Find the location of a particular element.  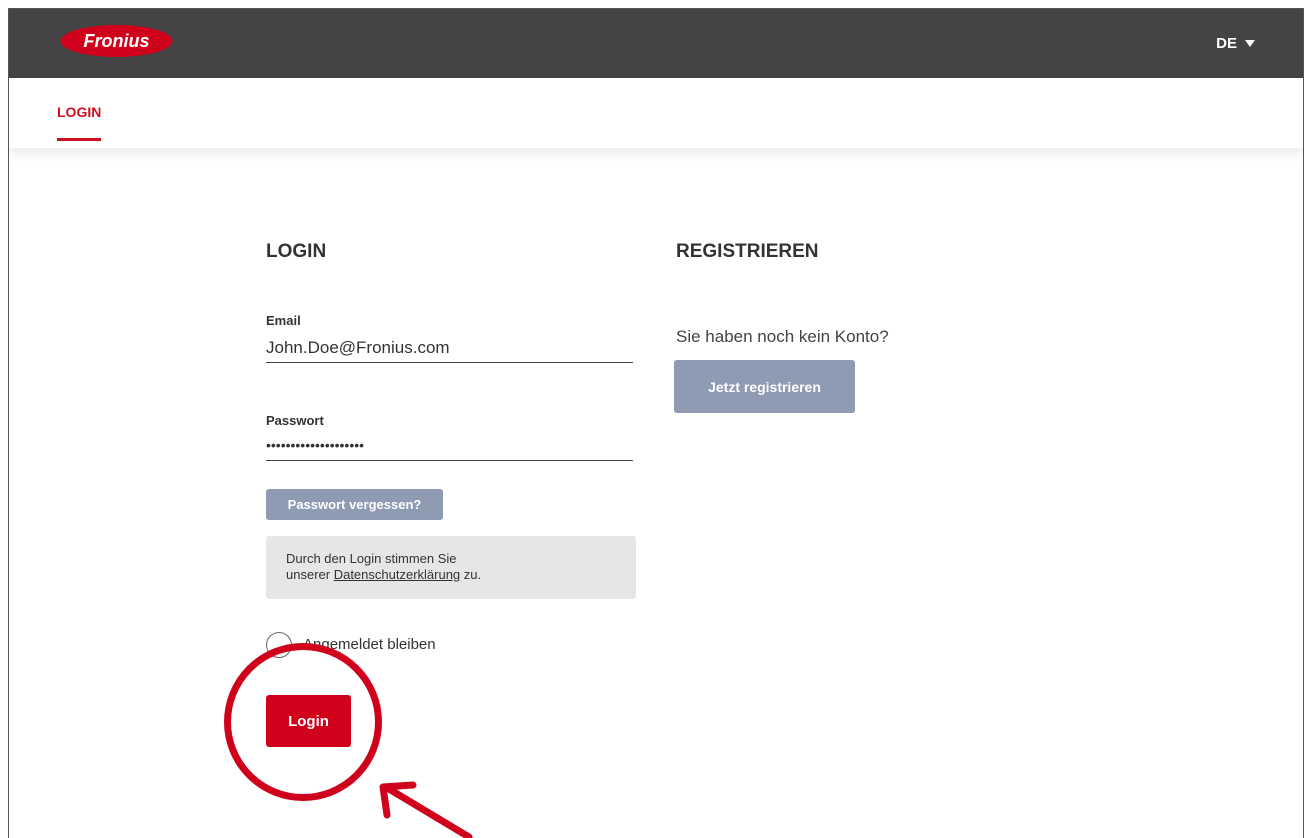

notice-suffix: zu. is located at coordinates (471, 574).